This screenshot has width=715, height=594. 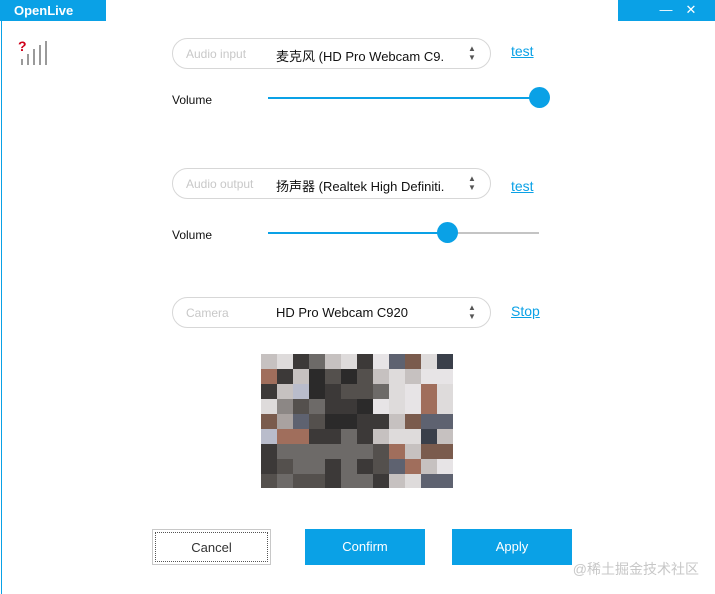 I want to click on audio-output-volume-slider, so click(x=403, y=232).